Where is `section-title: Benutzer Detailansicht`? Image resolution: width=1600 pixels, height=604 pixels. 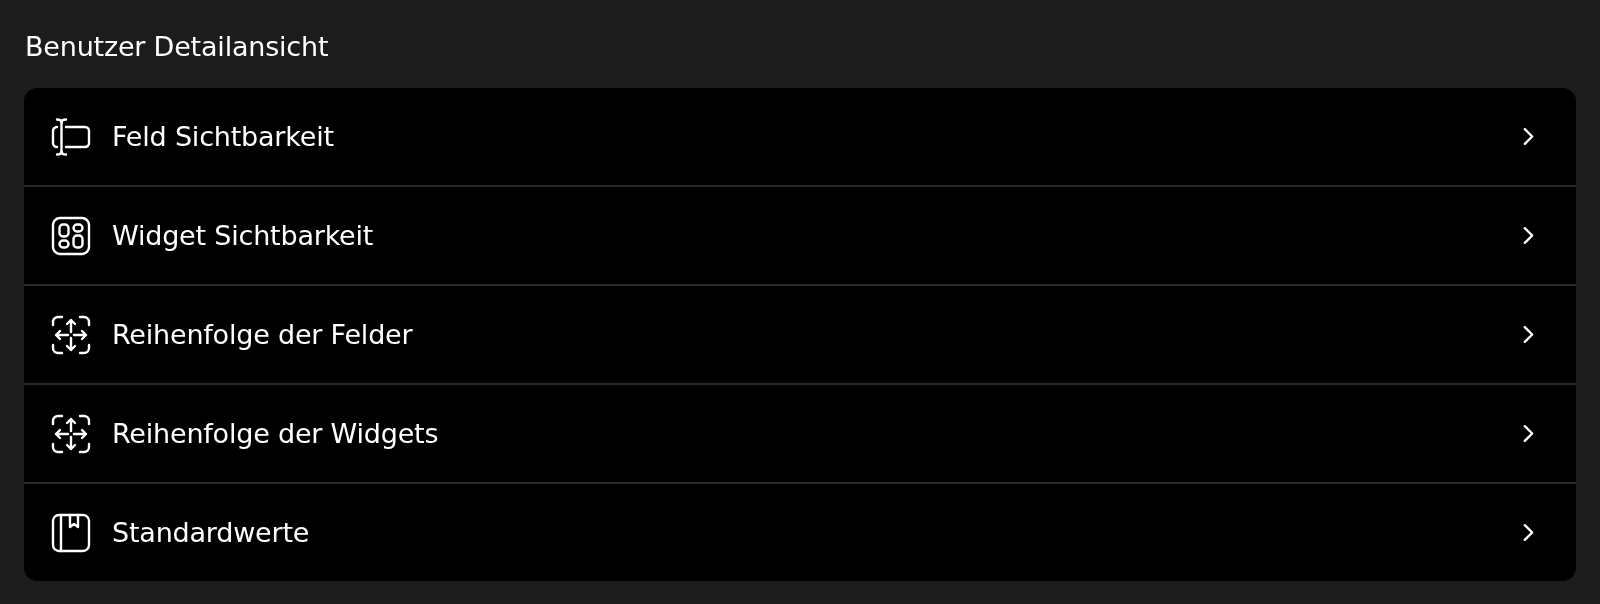 section-title: Benutzer Detailansicht is located at coordinates (177, 47).